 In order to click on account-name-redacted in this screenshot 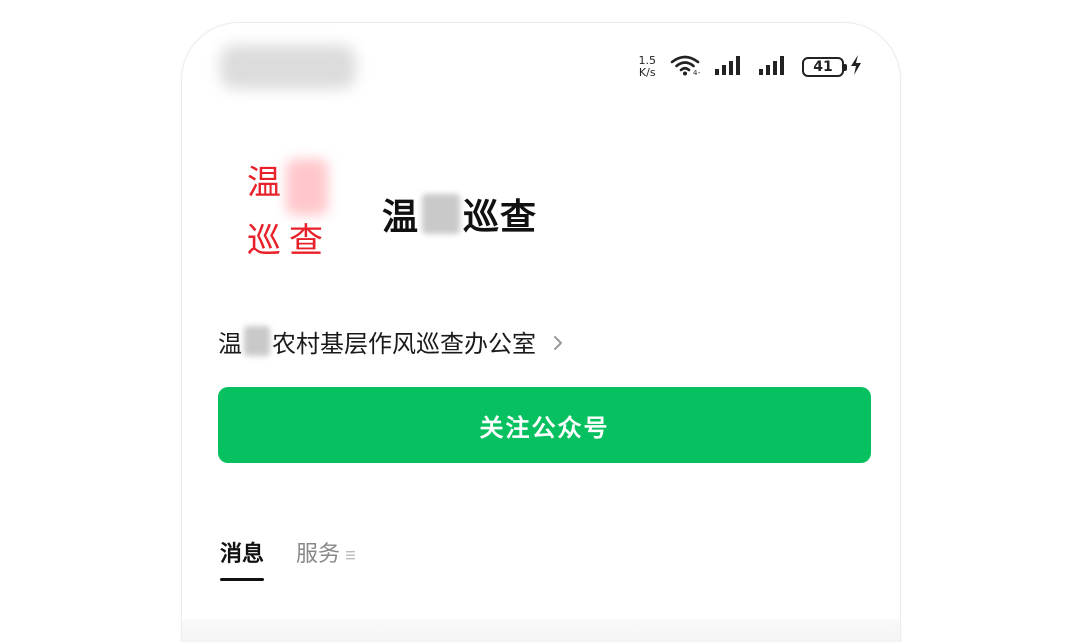, I will do `click(441, 214)`.